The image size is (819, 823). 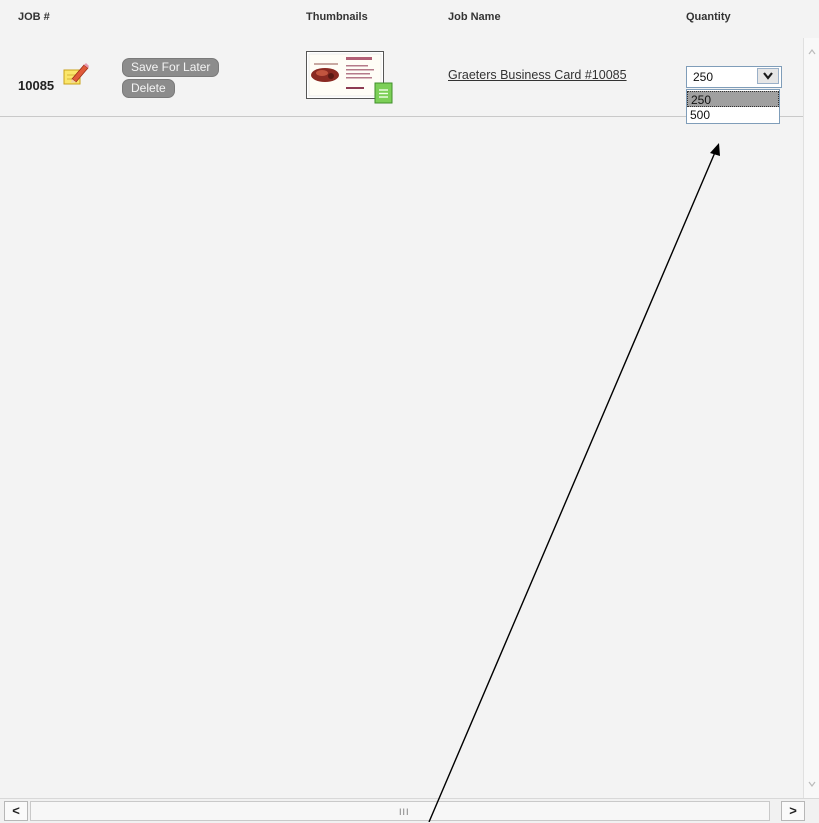 What do you see at coordinates (345, 76) in the screenshot?
I see `business-card-thumbnail` at bounding box center [345, 76].